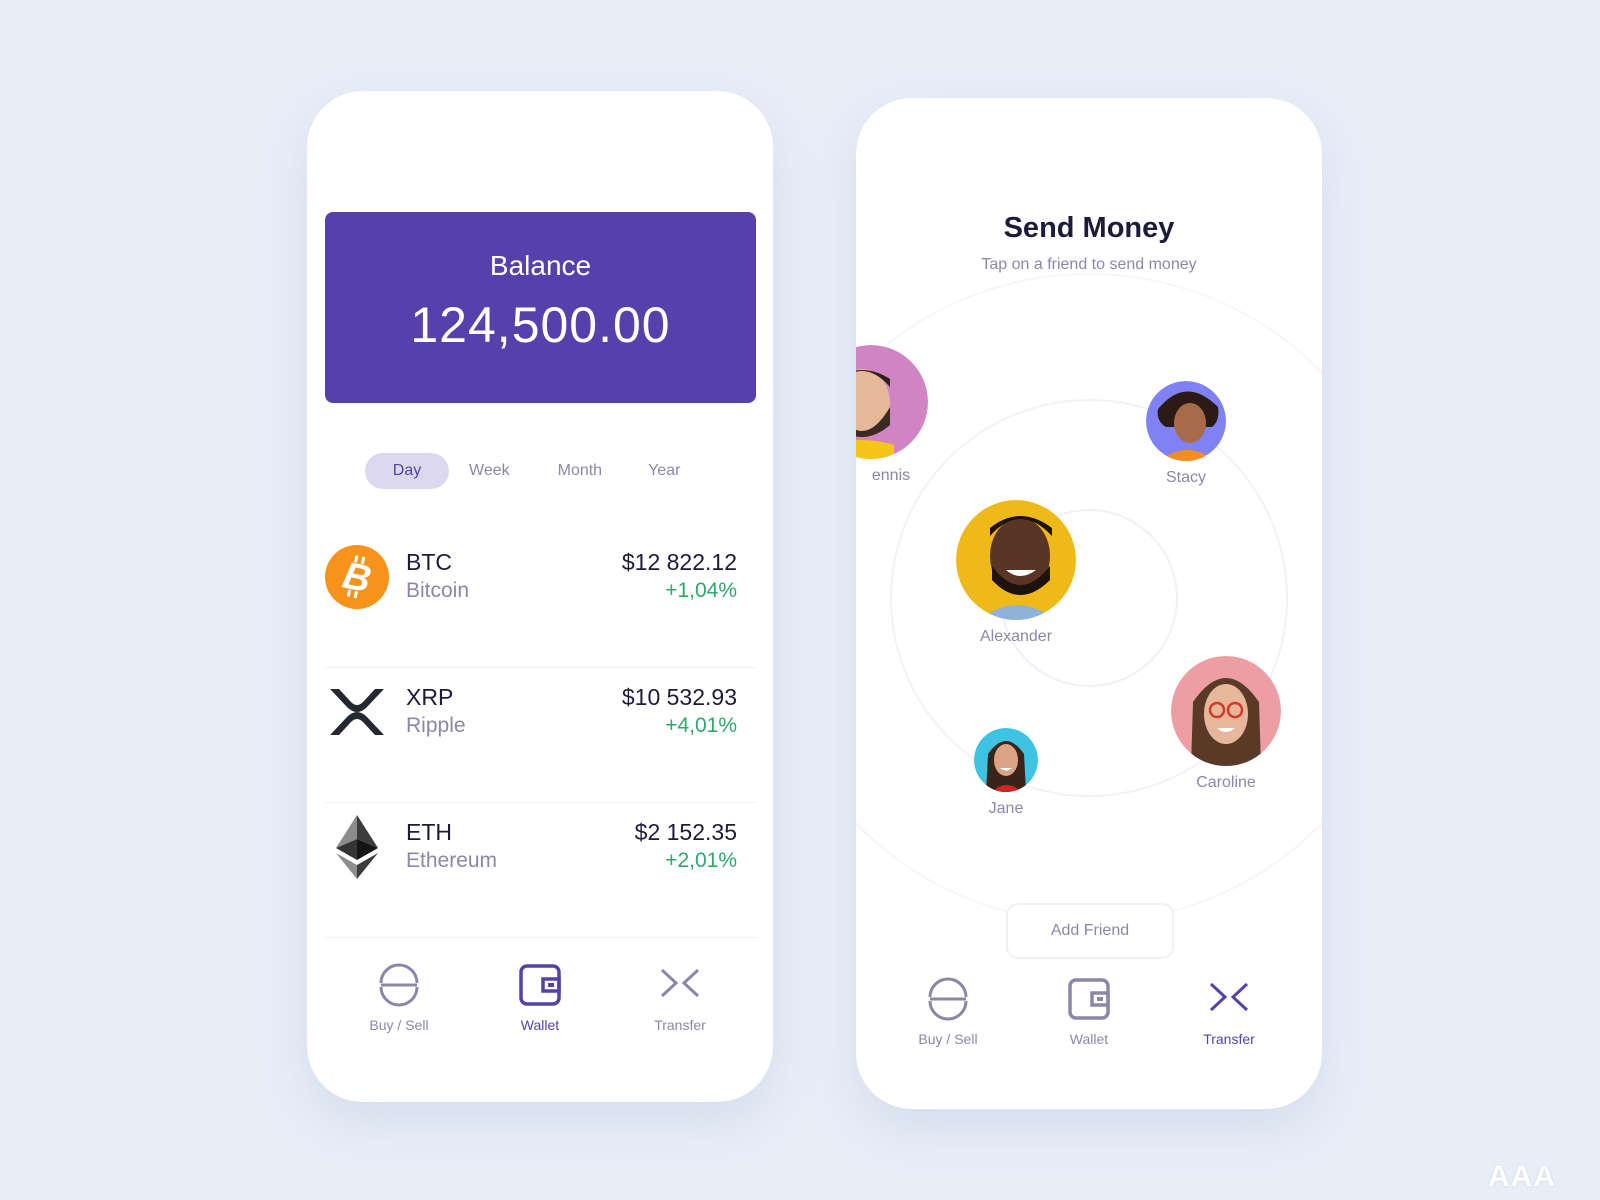 This screenshot has width=1600, height=1200. I want to click on balance-value: 124,500.00, so click(540, 325).